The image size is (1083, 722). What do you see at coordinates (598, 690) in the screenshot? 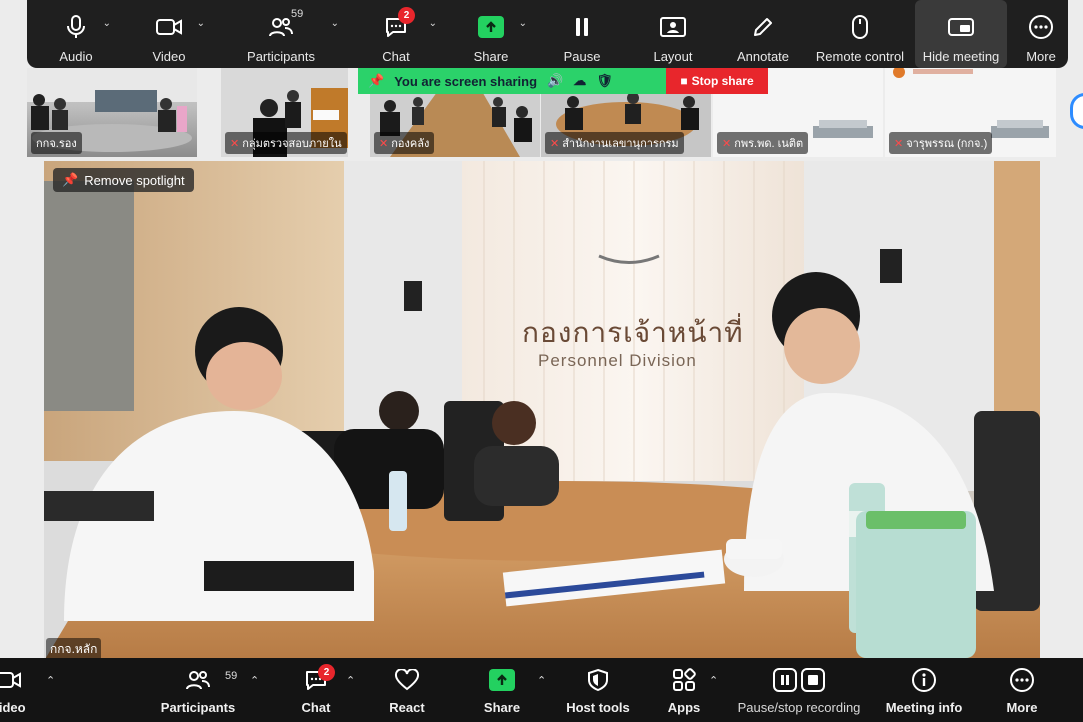
I see `host-tools-button: Host tools` at bounding box center [598, 690].